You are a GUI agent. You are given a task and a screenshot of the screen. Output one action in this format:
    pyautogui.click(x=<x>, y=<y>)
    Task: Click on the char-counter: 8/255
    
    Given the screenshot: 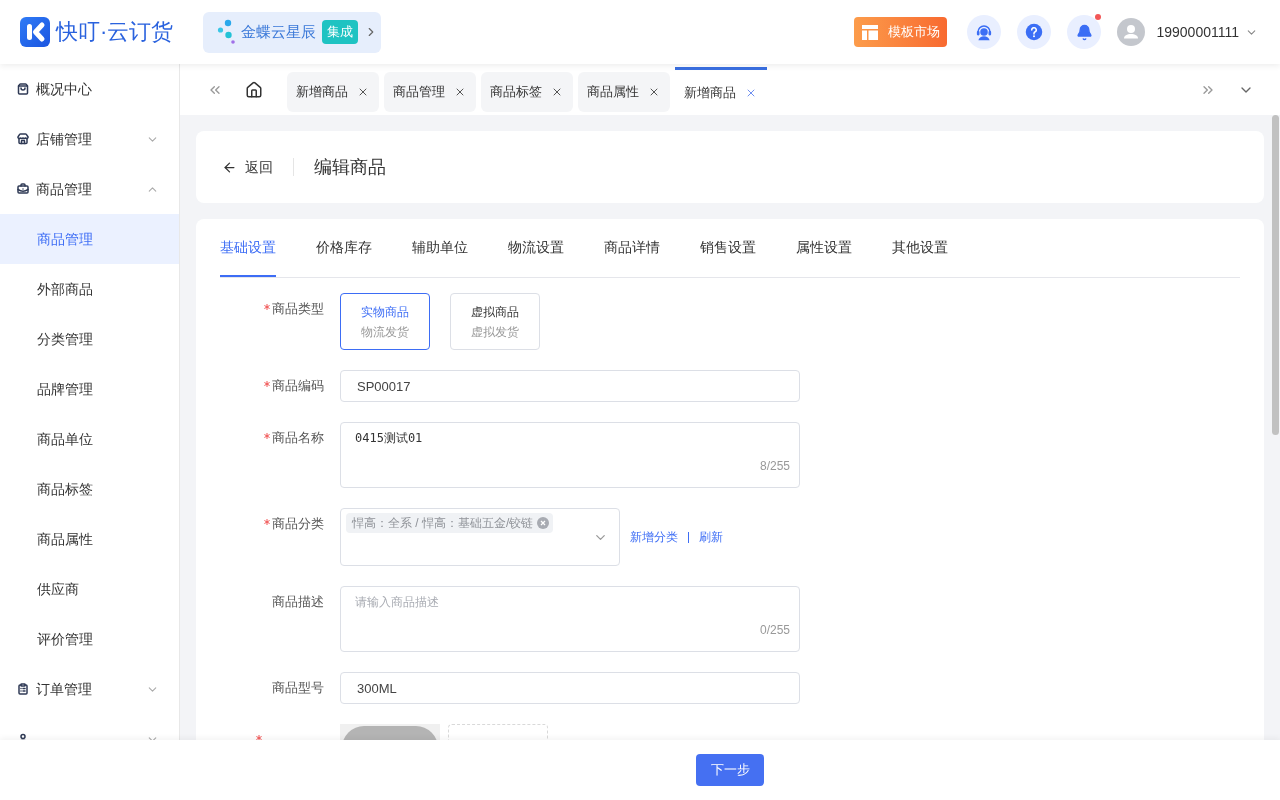 What is the action you would take?
    pyautogui.click(x=774, y=466)
    